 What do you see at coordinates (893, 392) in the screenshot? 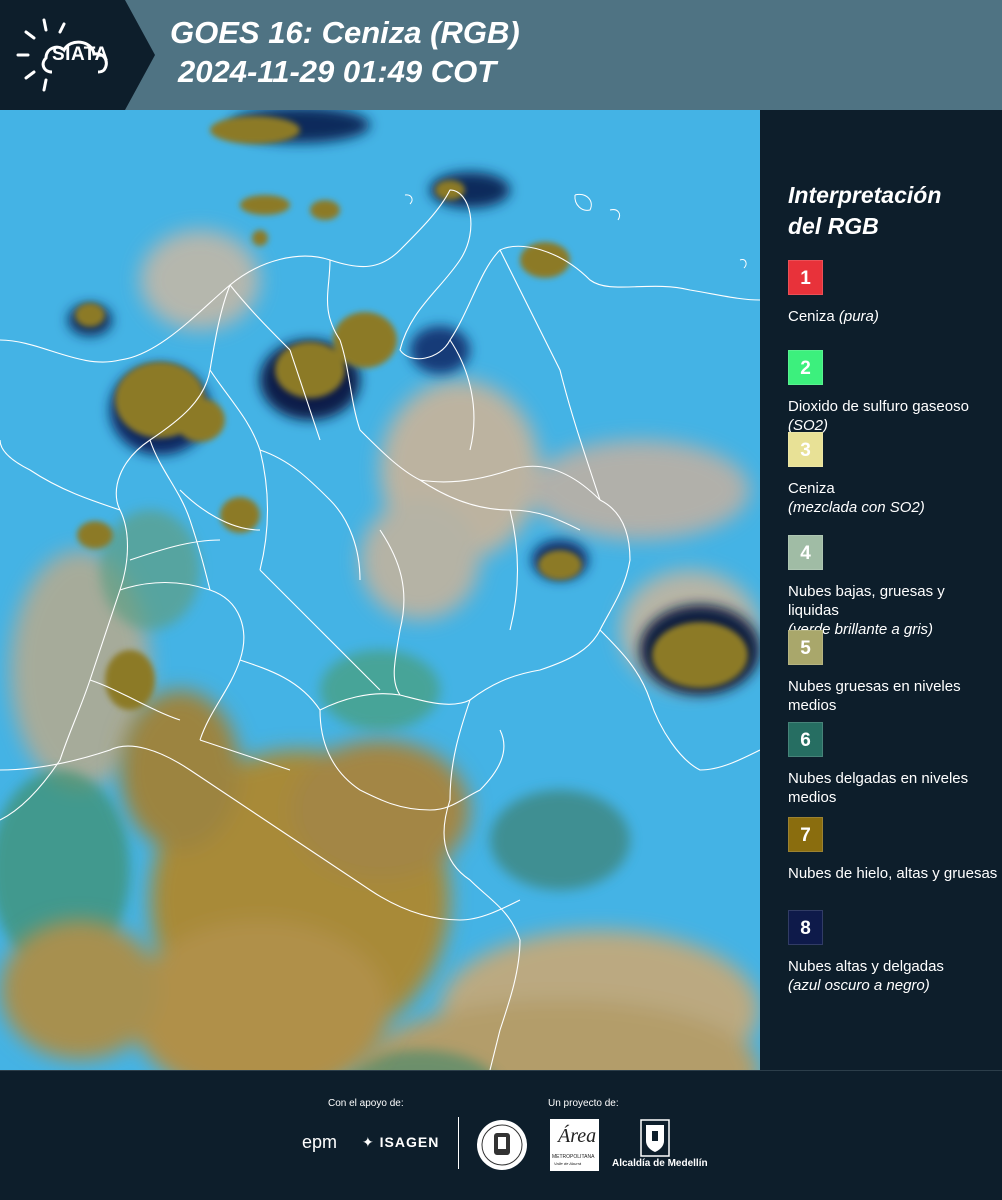
I see `legend-item-2: 2 Dioxido de sulfuro gaseoso (SO2)` at bounding box center [893, 392].